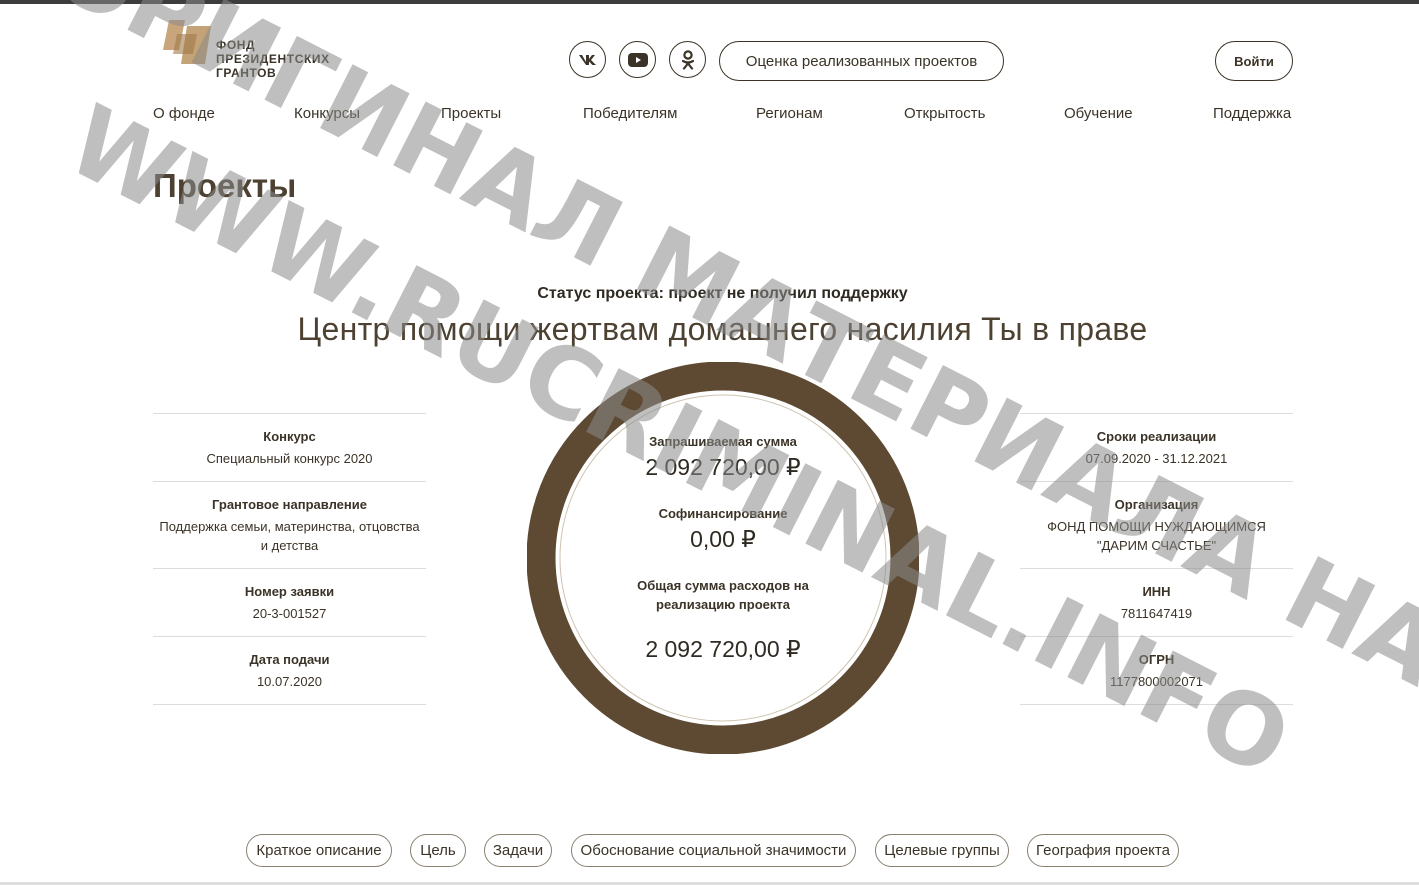 This screenshot has height=885, width=1419. I want to click on tab-target-groups: Целевые группы, so click(942, 850).